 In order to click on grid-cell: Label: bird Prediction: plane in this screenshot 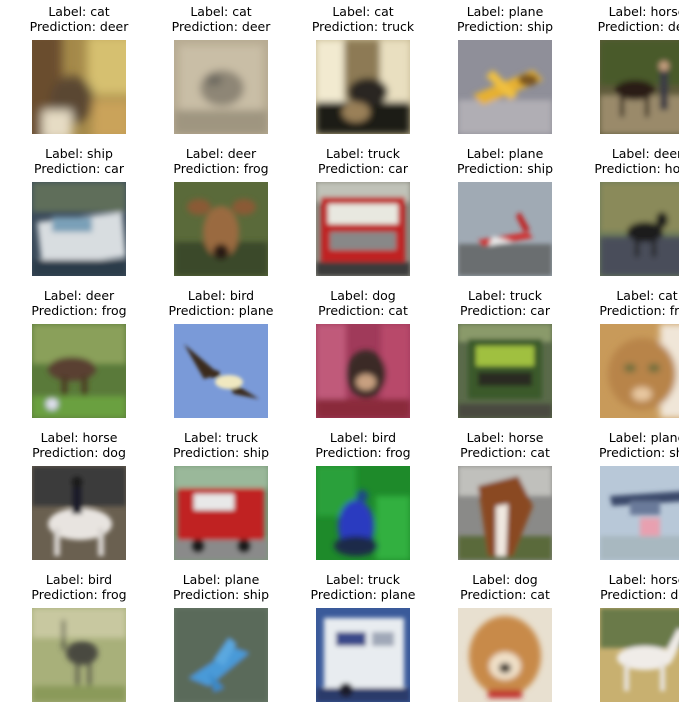, I will do `click(221, 359)`.